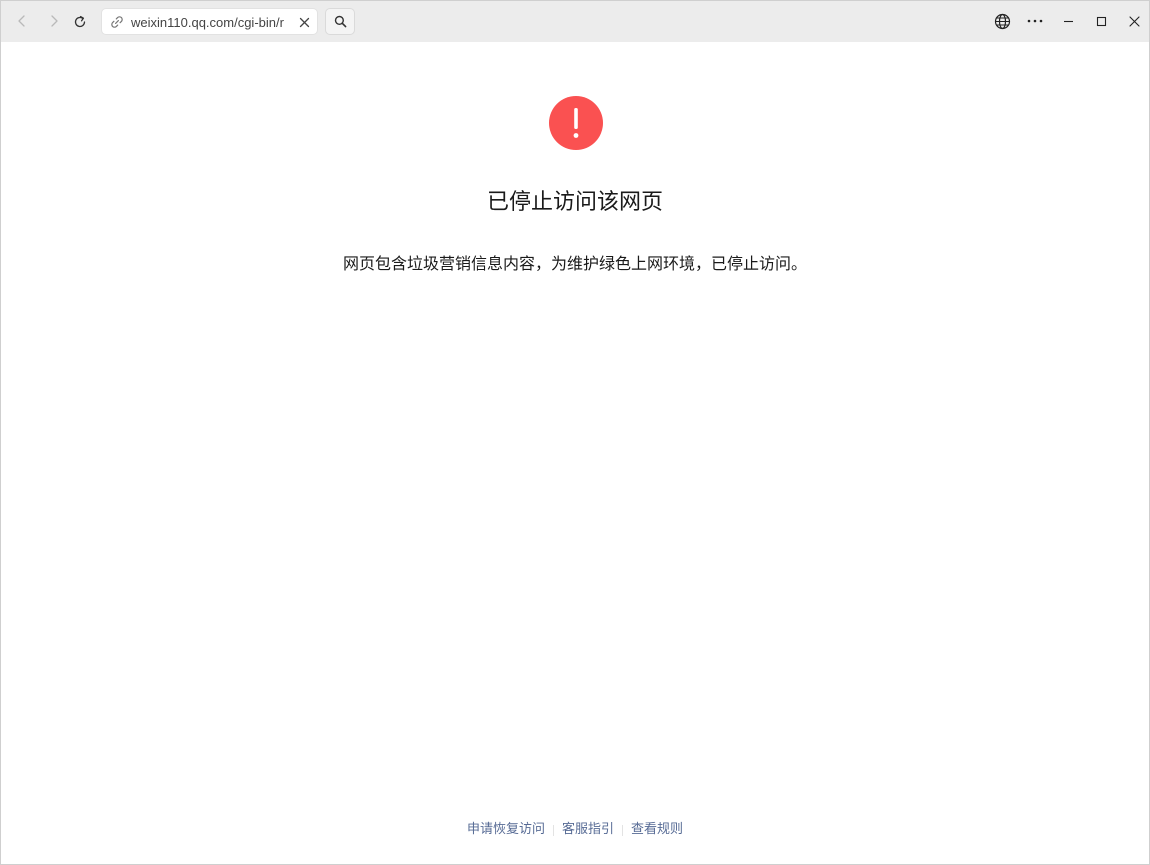 The height and width of the screenshot is (865, 1150). I want to click on page-description: 网页包含垃圾营销信息内容，为维护绿色上网环境，已停止访问。, so click(574, 263).